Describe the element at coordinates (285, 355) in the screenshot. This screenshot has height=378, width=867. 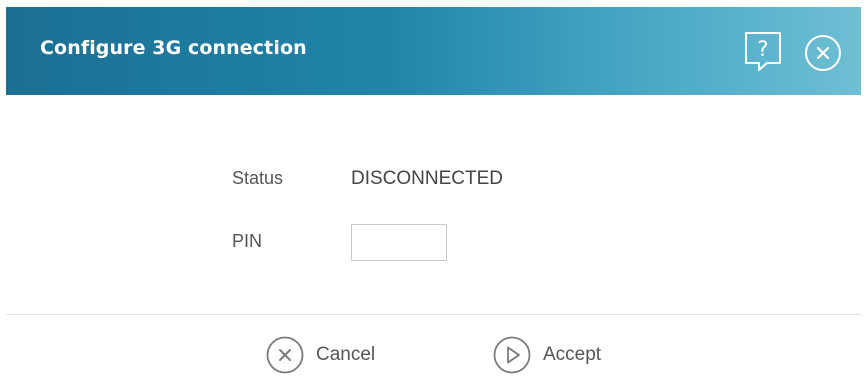
I see `cancel-circle-icon` at that location.